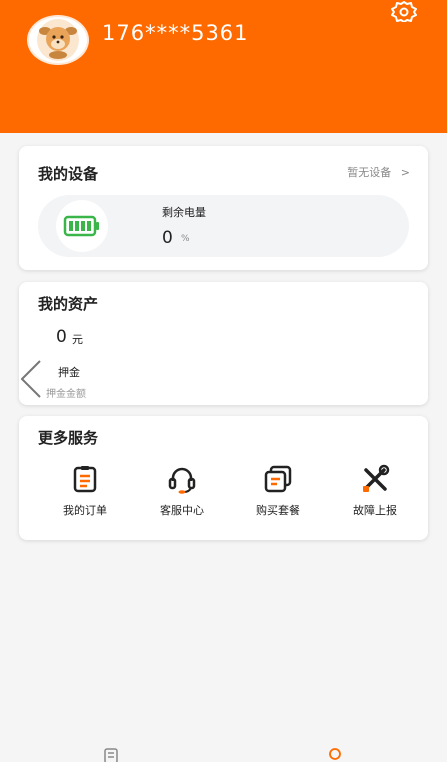 This screenshot has height=762, width=447. What do you see at coordinates (223, 343) in the screenshot?
I see `assets-card: 我的资产 0 元 押金 押金金额` at bounding box center [223, 343].